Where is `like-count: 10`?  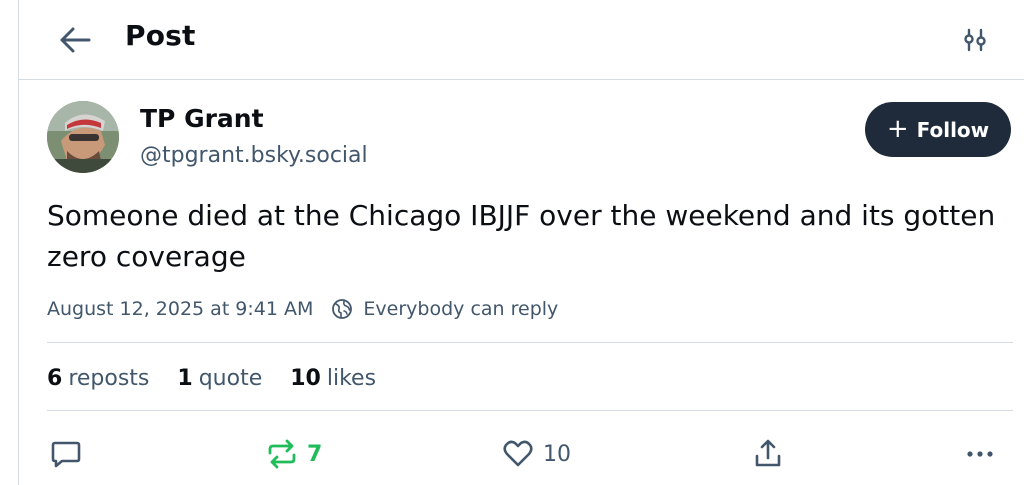 like-count: 10 is located at coordinates (557, 454).